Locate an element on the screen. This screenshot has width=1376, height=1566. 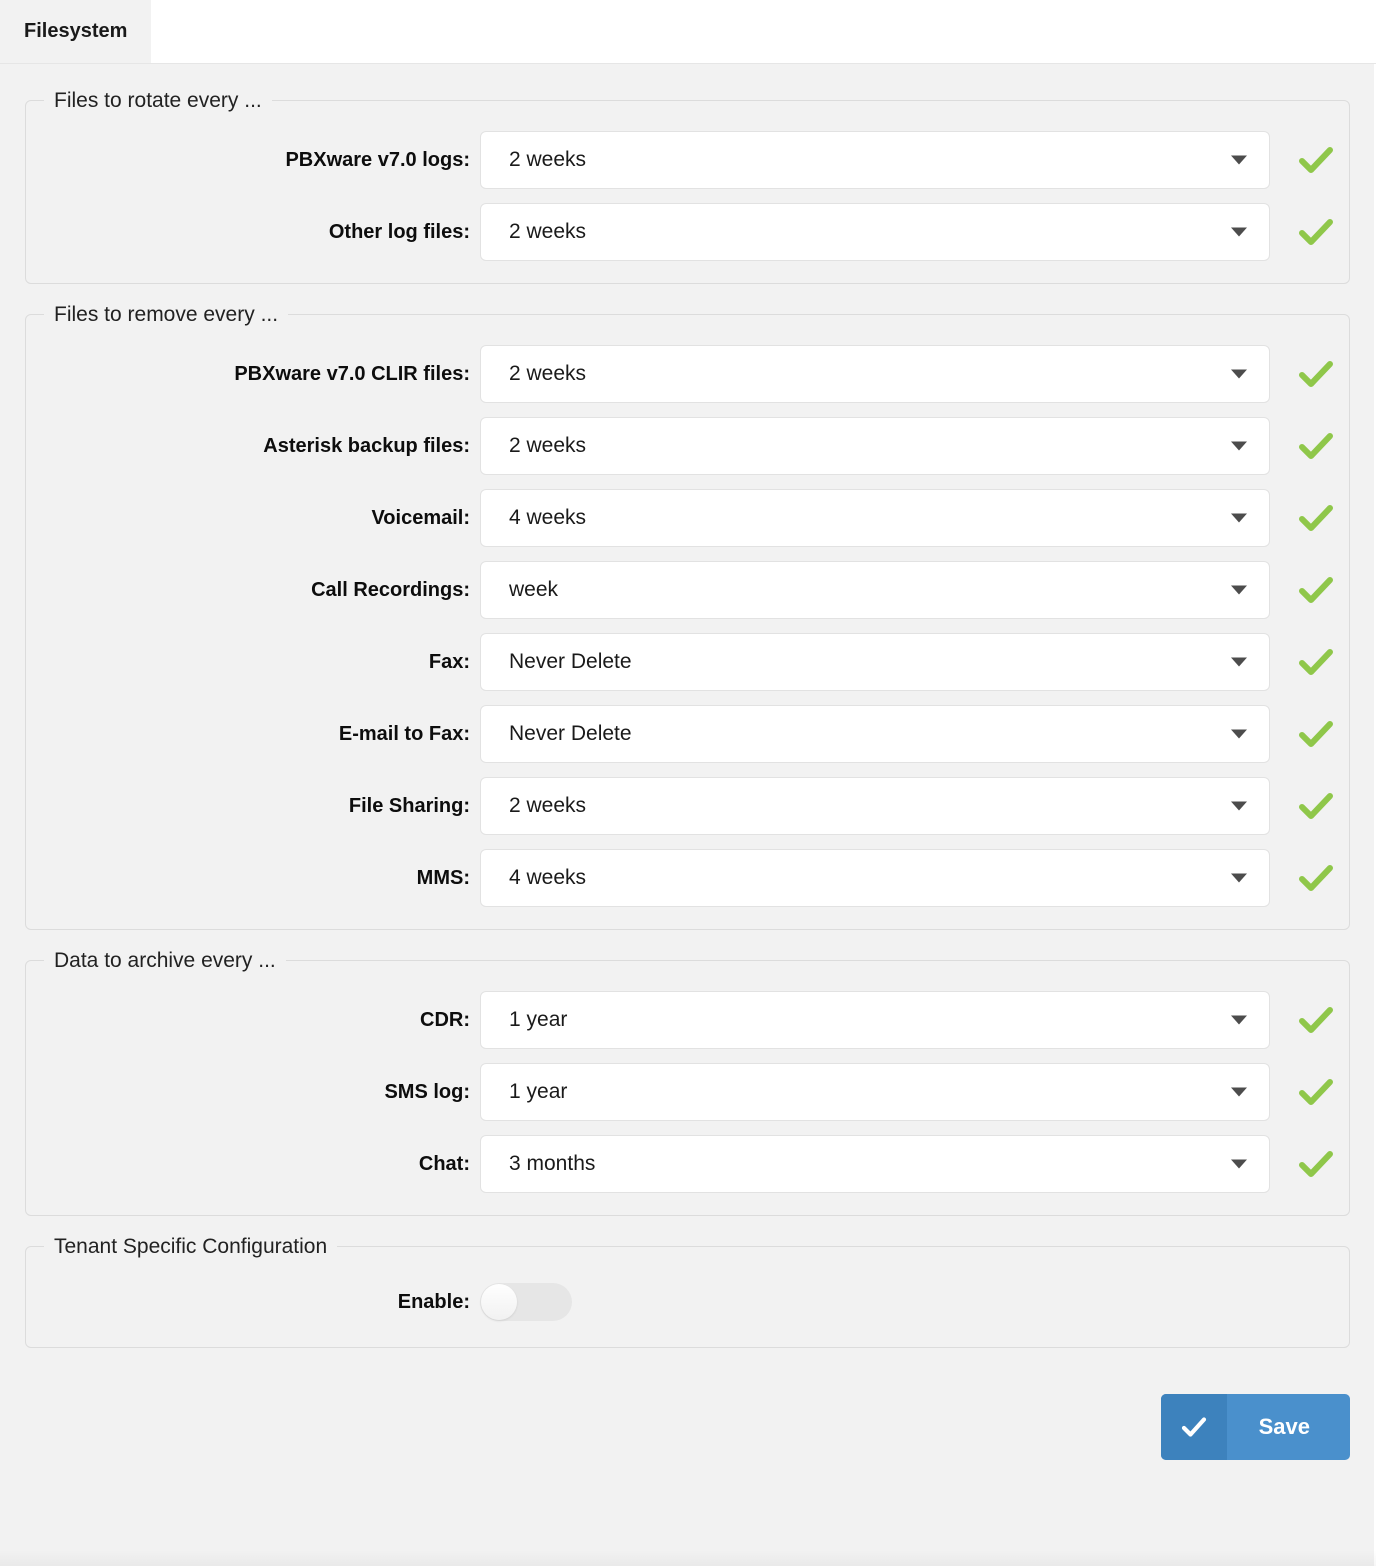
select-mms-value: 4 weeks is located at coordinates (548, 877).